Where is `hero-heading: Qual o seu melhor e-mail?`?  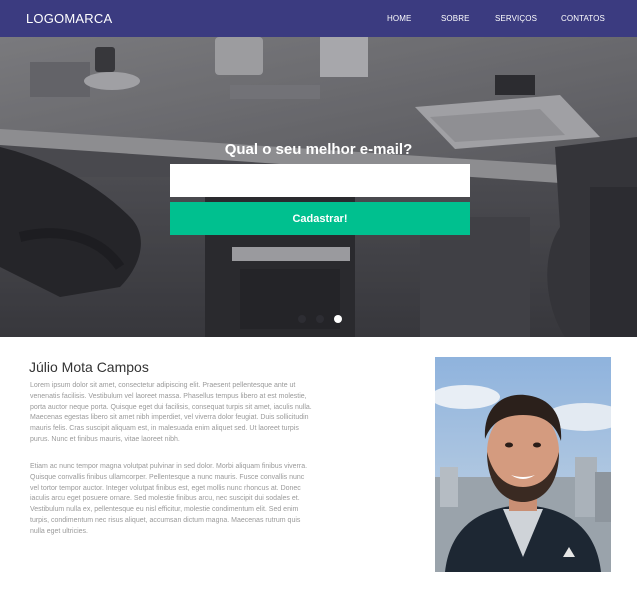 hero-heading: Qual o seu melhor e-mail? is located at coordinates (318, 149).